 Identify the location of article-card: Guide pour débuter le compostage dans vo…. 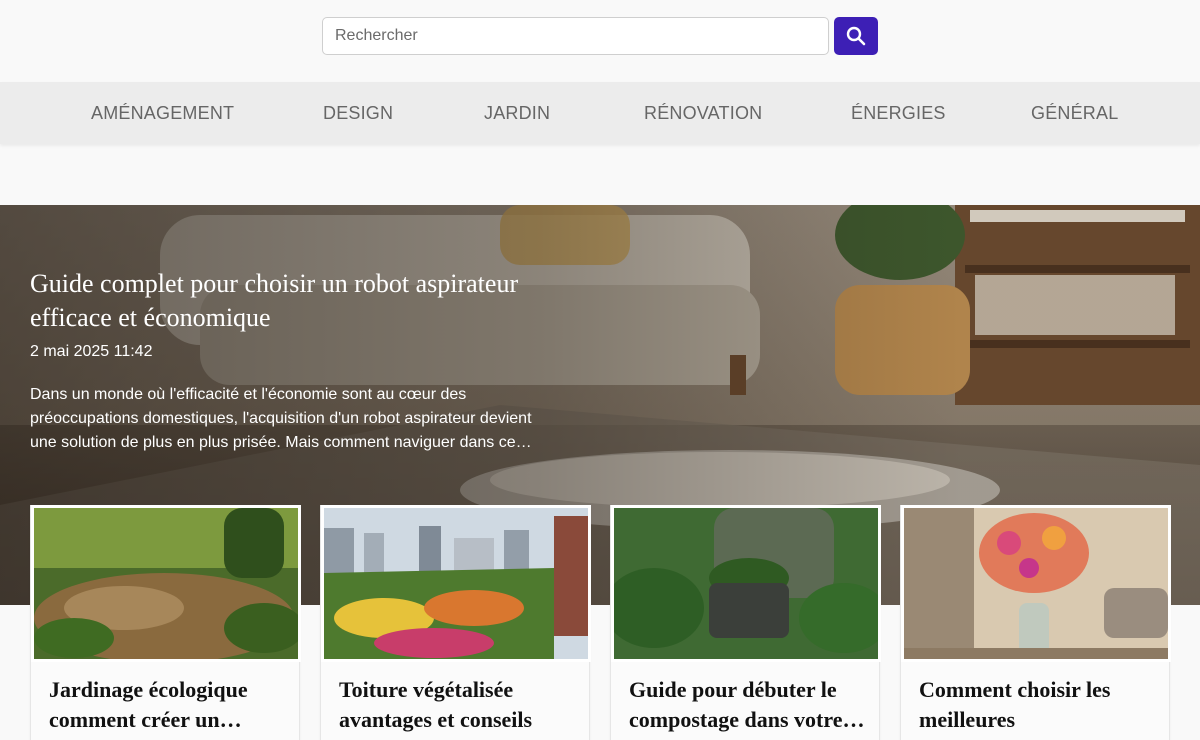
(745, 622).